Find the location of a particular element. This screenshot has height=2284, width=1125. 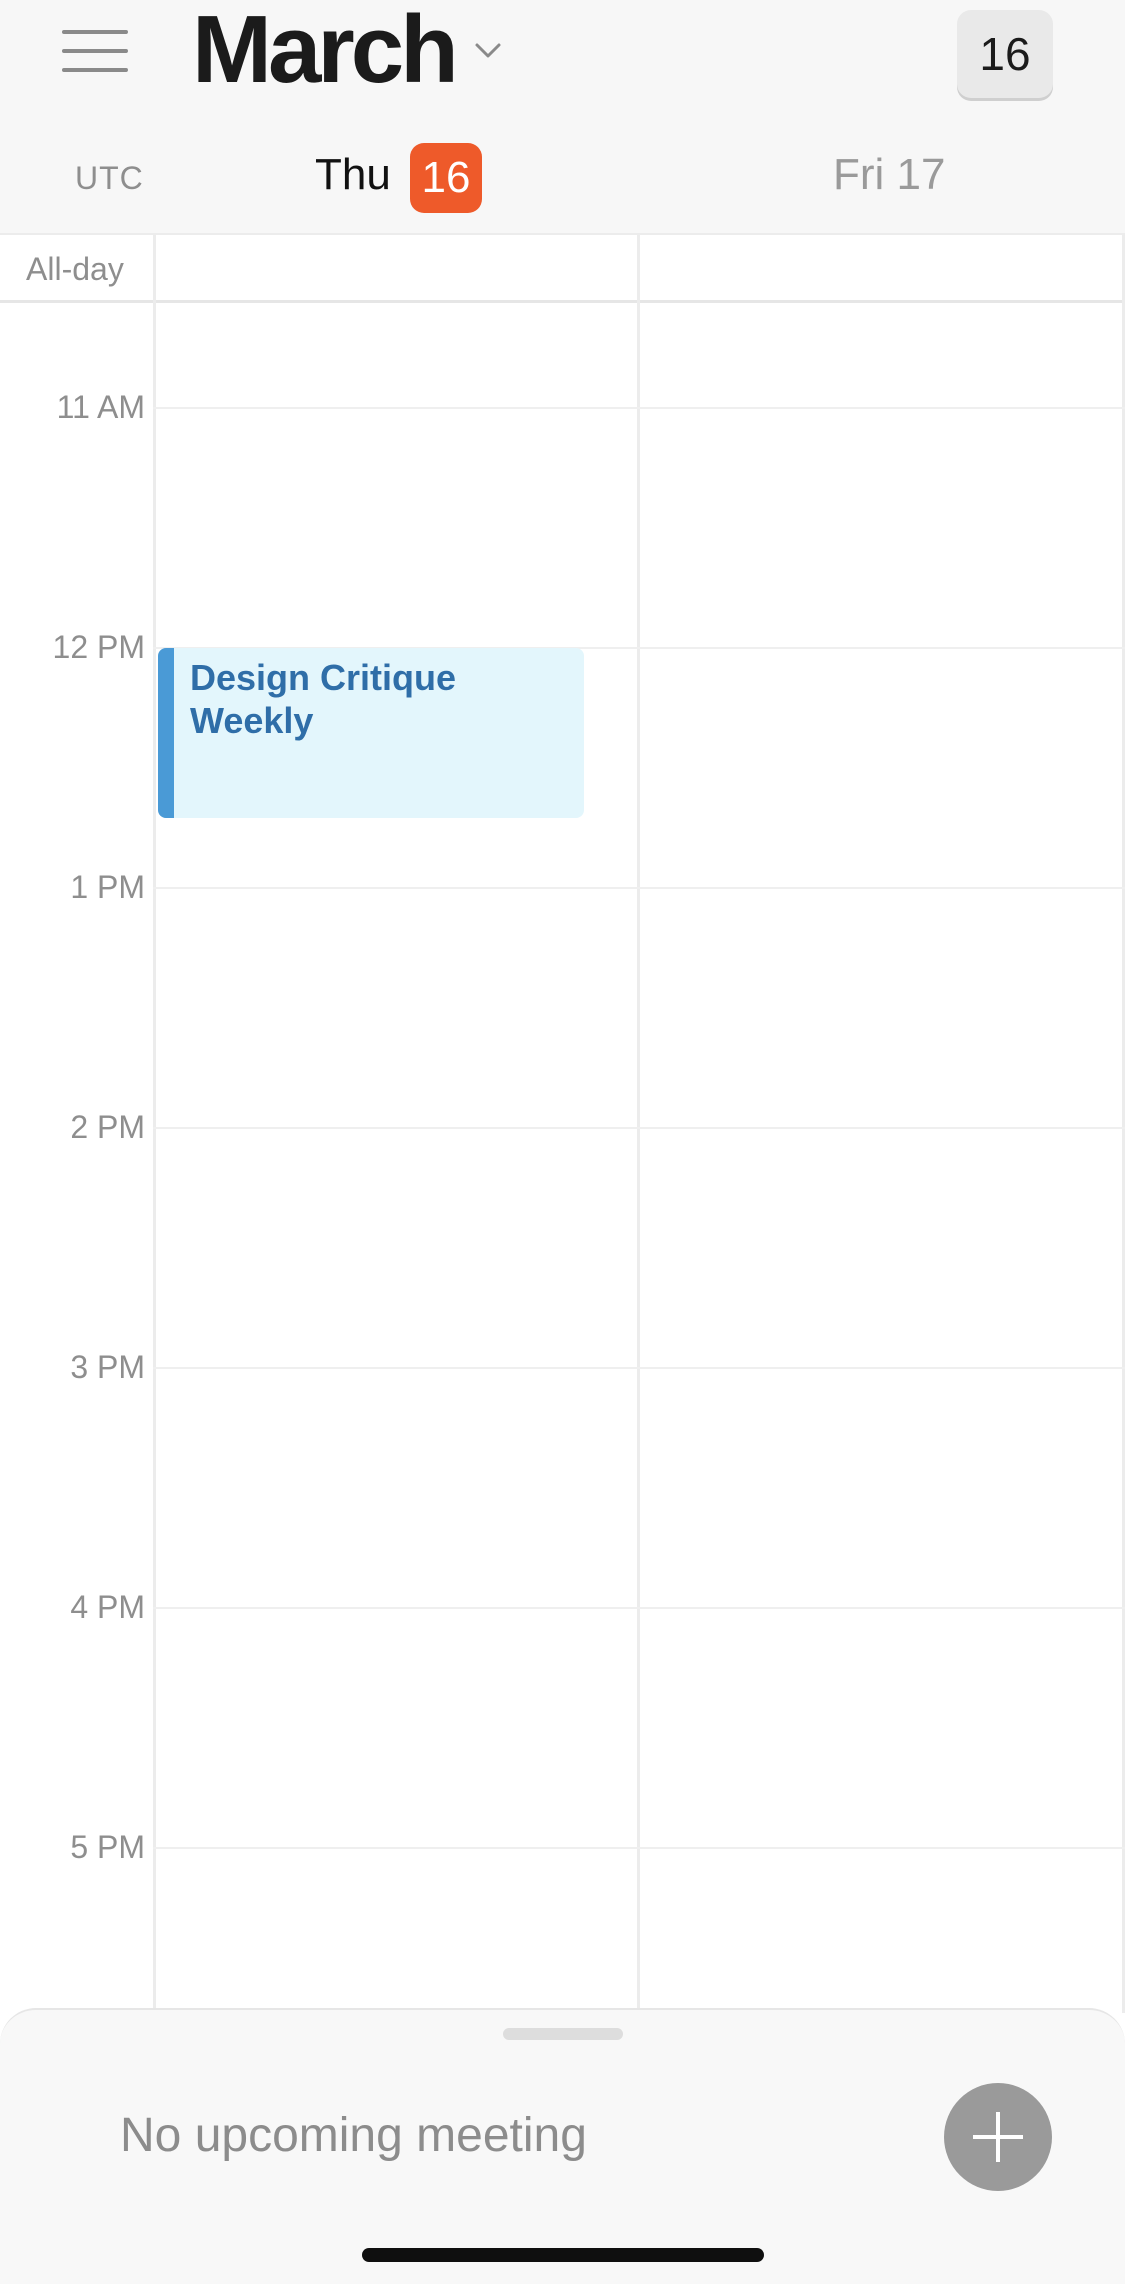

month-selector: March is located at coordinates (347, 50).